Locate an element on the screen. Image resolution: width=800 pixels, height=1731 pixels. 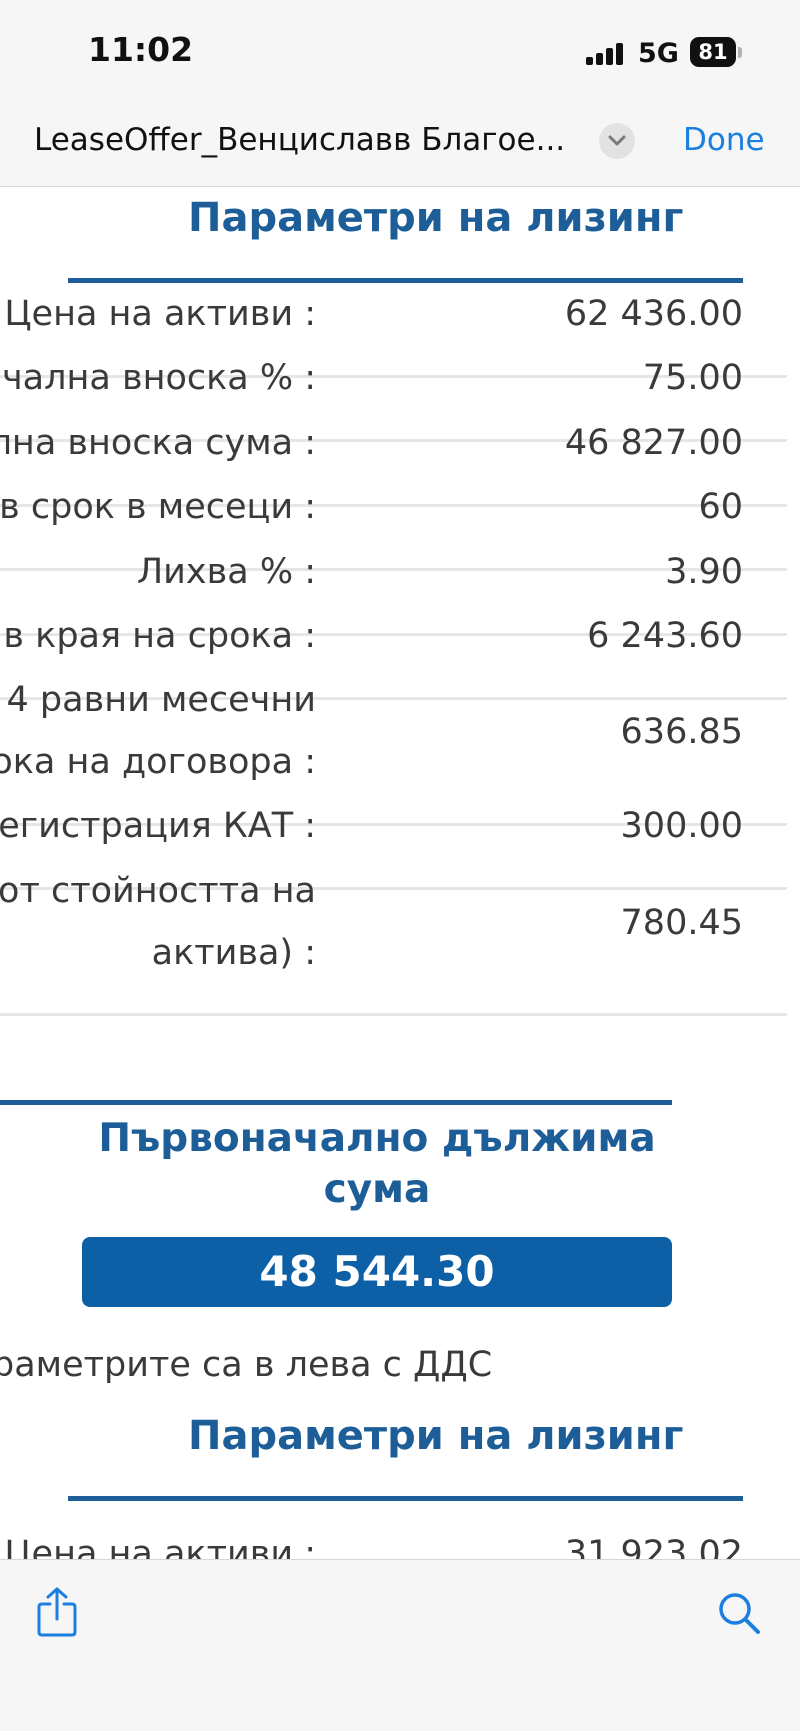
chevron-down-icon is located at coordinates (617, 140).